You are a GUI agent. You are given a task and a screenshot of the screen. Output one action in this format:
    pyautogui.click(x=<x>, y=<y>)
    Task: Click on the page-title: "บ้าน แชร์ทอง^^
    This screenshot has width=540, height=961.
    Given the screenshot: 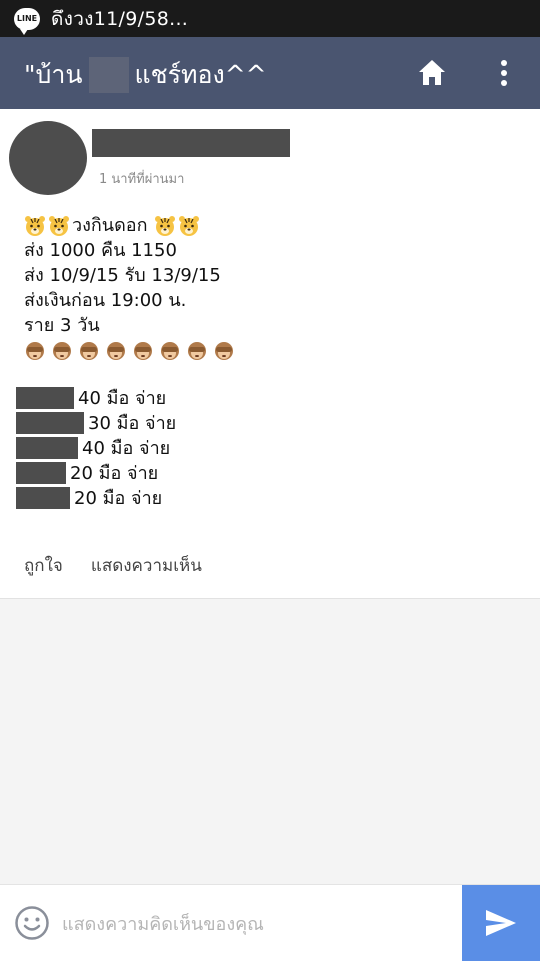 What is the action you would take?
    pyautogui.click(x=145, y=75)
    